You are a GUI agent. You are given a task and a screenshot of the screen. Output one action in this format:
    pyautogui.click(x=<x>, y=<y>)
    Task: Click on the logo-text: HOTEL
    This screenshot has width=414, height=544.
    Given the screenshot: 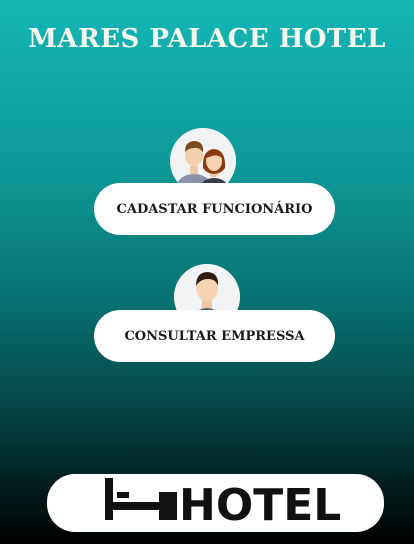 What is the action you would take?
    pyautogui.click(x=260, y=505)
    